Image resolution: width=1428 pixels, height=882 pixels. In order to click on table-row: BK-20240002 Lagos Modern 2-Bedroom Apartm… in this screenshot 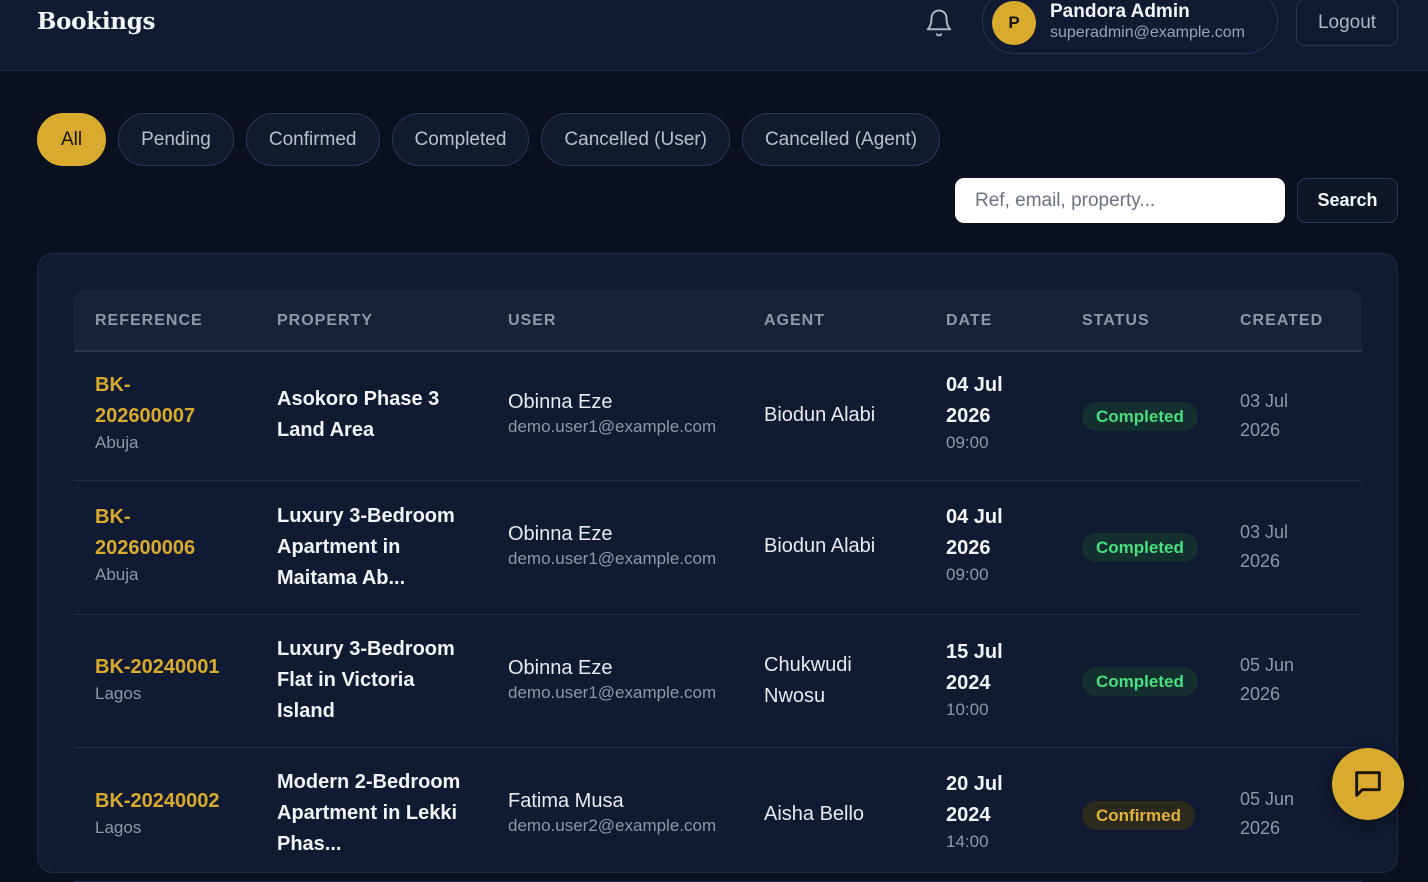, I will do `click(718, 815)`.